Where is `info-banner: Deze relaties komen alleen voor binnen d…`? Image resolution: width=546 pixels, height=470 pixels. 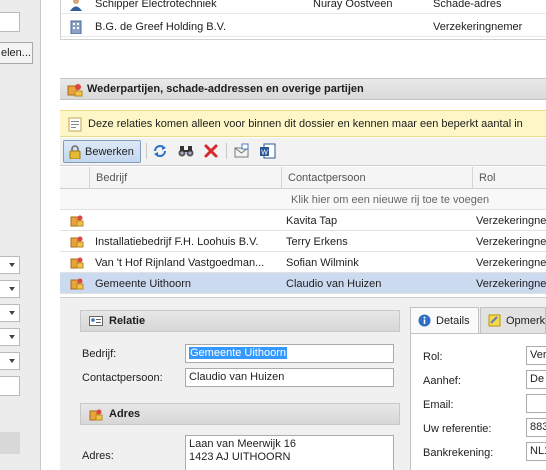 info-banner: Deze relaties komen alleen voor binnen d… is located at coordinates (303, 123).